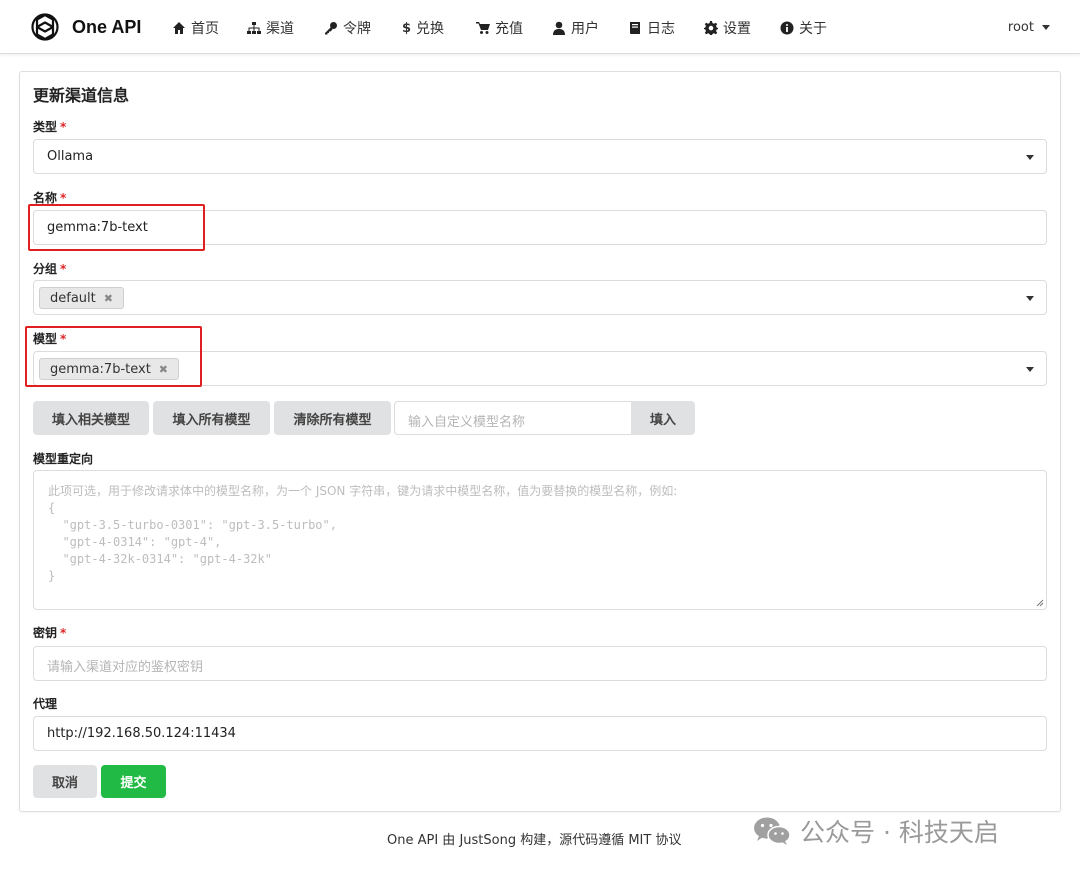 This screenshot has width=1080, height=874. I want to click on cart-icon, so click(483, 28).